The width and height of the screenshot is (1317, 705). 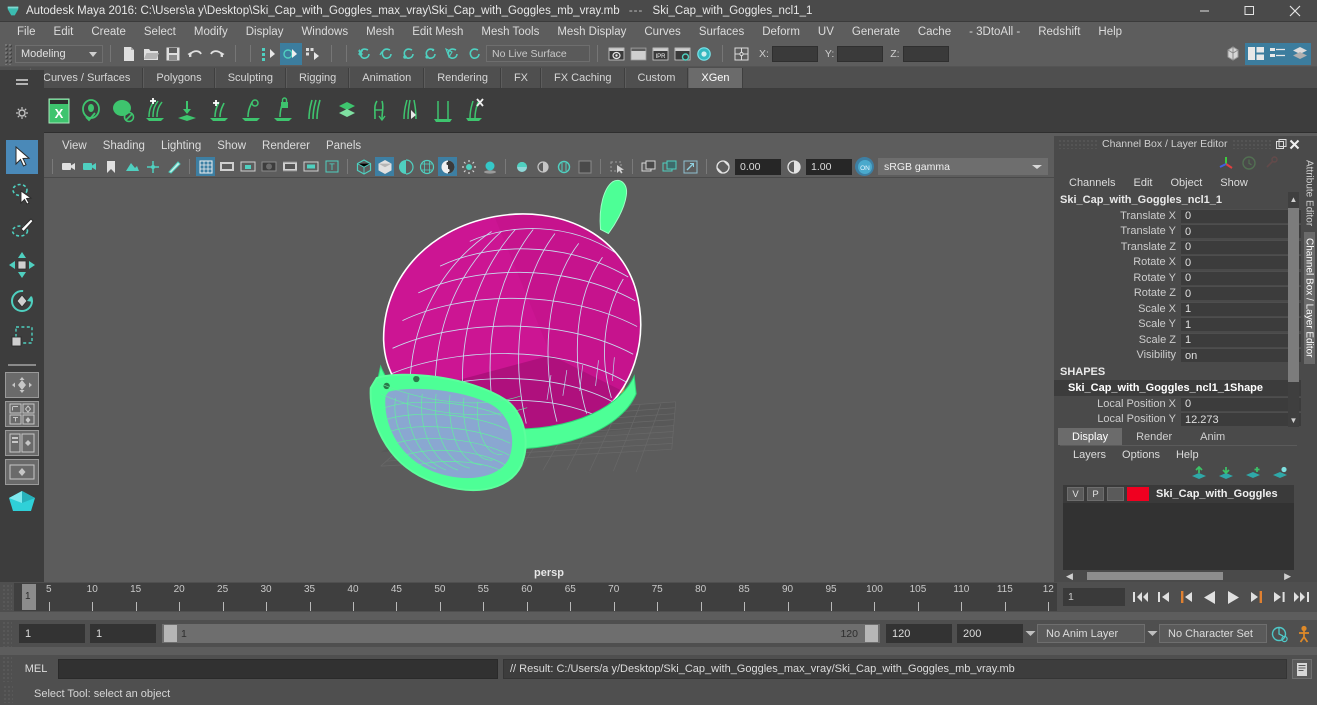 I want to click on channel-row-local-position-y: Local Position Y 12.273, so click(x=1177, y=420).